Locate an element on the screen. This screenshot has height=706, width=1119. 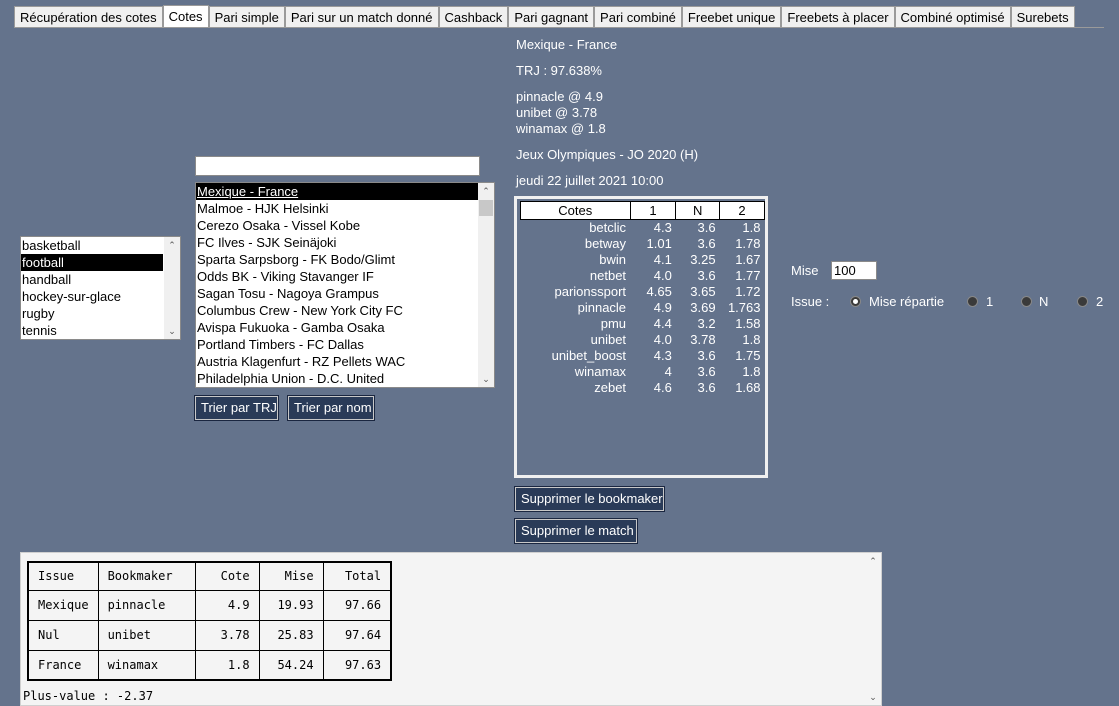
odds-row: bwin 4.1 3.25 1.67 is located at coordinates (643, 260).